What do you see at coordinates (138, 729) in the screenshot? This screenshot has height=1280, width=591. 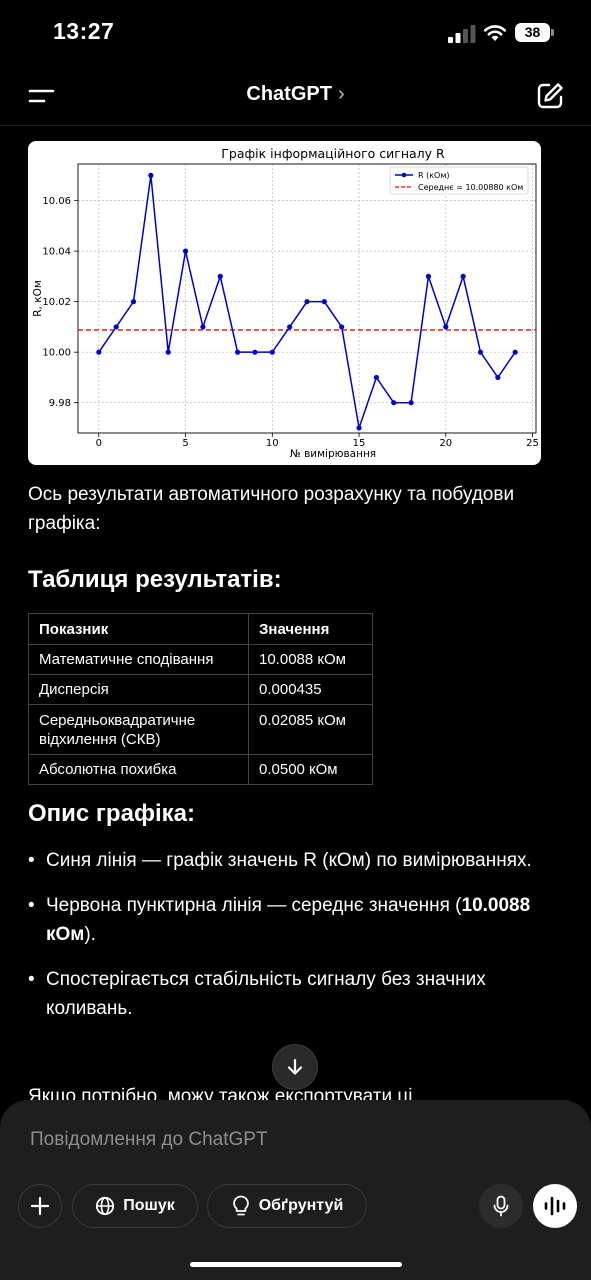 I see `table-cell: Середньоквадратичне відхилення (СКВ)` at bounding box center [138, 729].